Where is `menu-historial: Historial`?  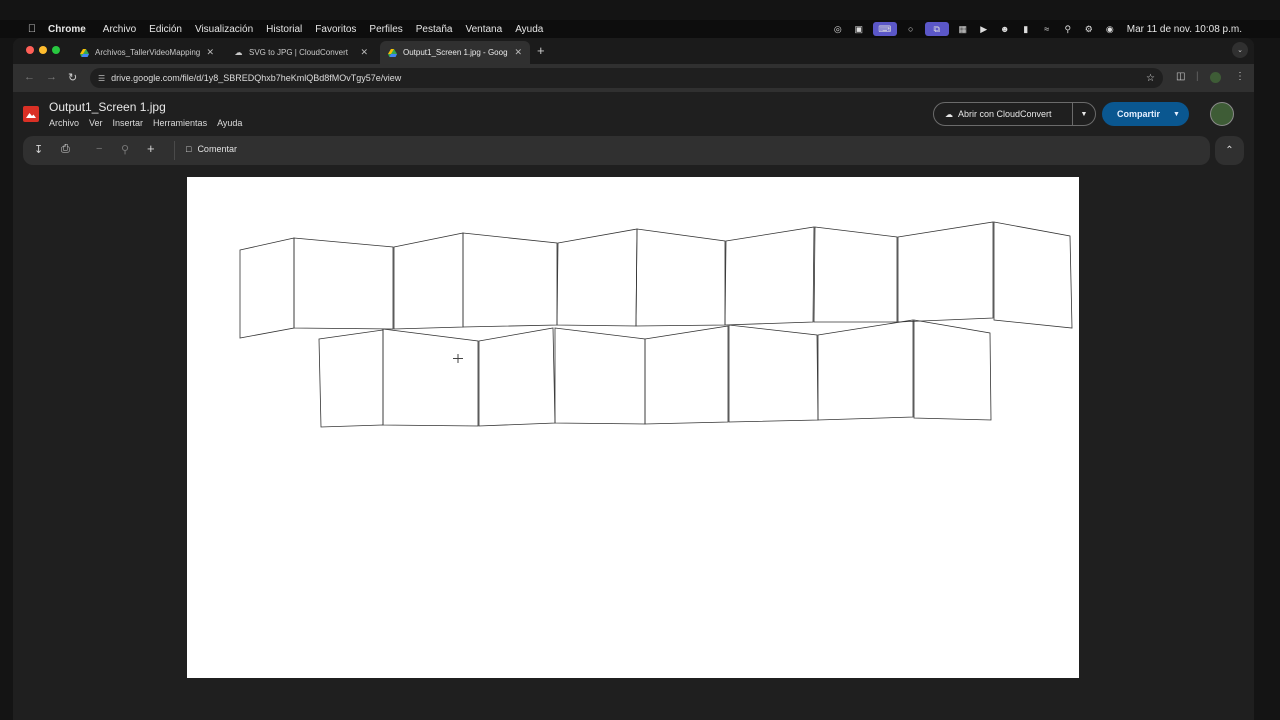
menu-historial: Historial is located at coordinates (284, 29).